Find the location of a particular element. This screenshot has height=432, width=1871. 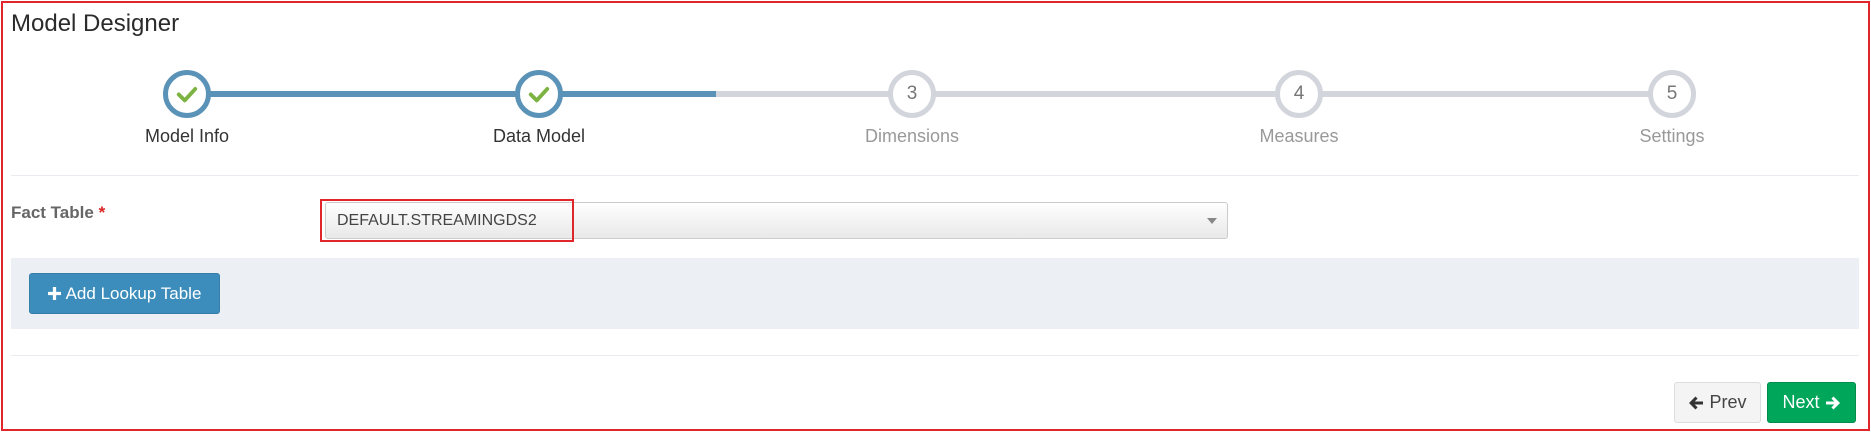

step-number: 4 is located at coordinates (1299, 93).